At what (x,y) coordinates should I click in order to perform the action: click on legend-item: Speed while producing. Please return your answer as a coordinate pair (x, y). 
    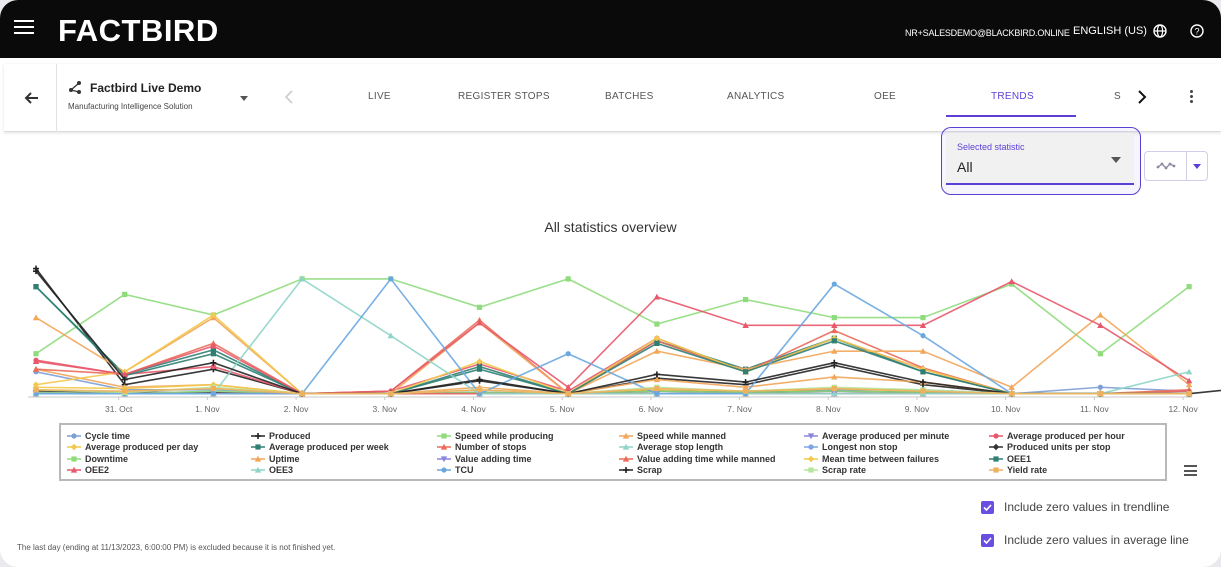
    Looking at the image, I should click on (495, 435).